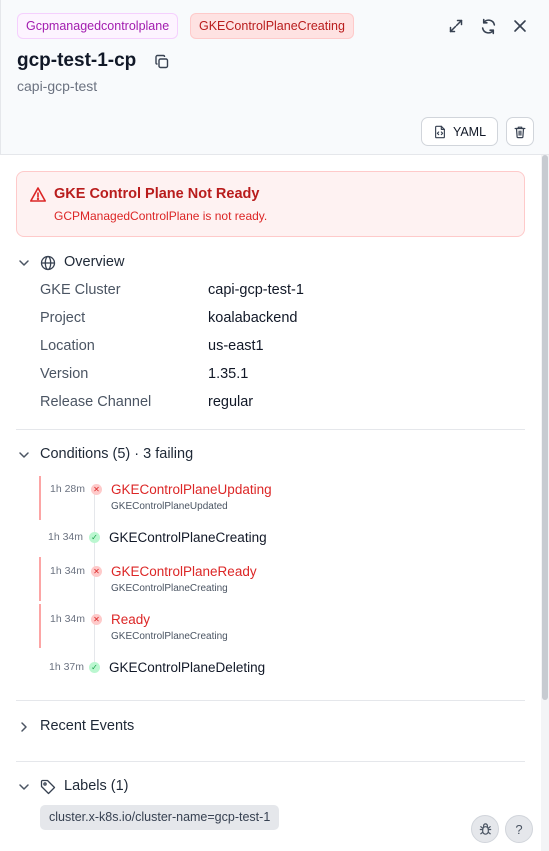 This screenshot has height=851, width=549. What do you see at coordinates (440, 132) in the screenshot?
I see `file-code-icon` at bounding box center [440, 132].